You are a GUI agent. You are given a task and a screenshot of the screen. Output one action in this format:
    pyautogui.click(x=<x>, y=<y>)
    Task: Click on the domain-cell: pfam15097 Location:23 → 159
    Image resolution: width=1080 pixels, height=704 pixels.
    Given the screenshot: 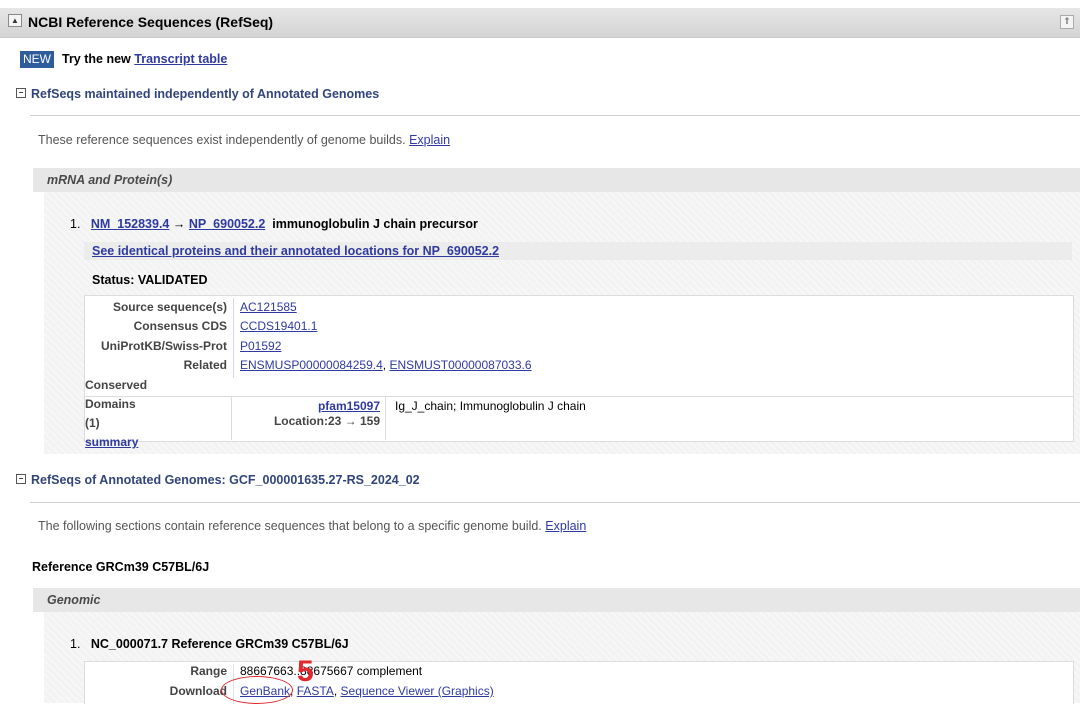 What is the action you would take?
    pyautogui.click(x=306, y=414)
    